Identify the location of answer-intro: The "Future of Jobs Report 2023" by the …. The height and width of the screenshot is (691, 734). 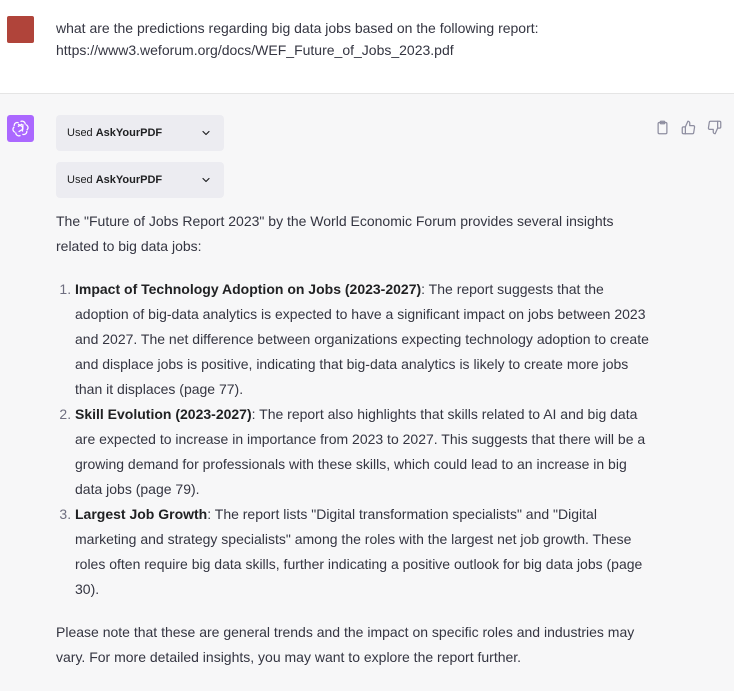
(335, 233).